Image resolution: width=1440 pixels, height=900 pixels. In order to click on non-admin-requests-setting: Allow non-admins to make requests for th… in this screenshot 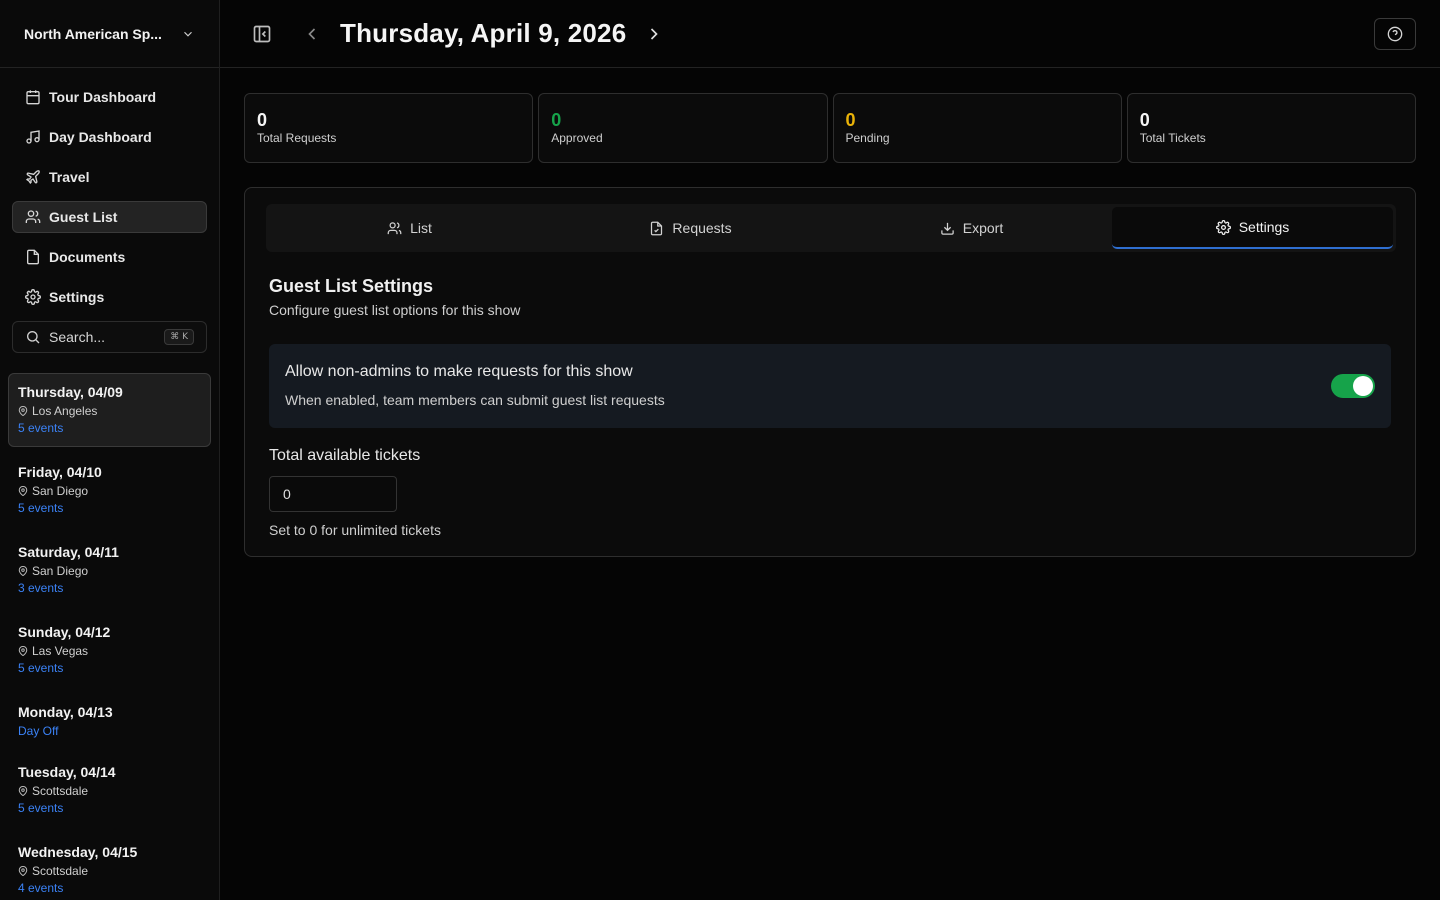, I will do `click(830, 386)`.